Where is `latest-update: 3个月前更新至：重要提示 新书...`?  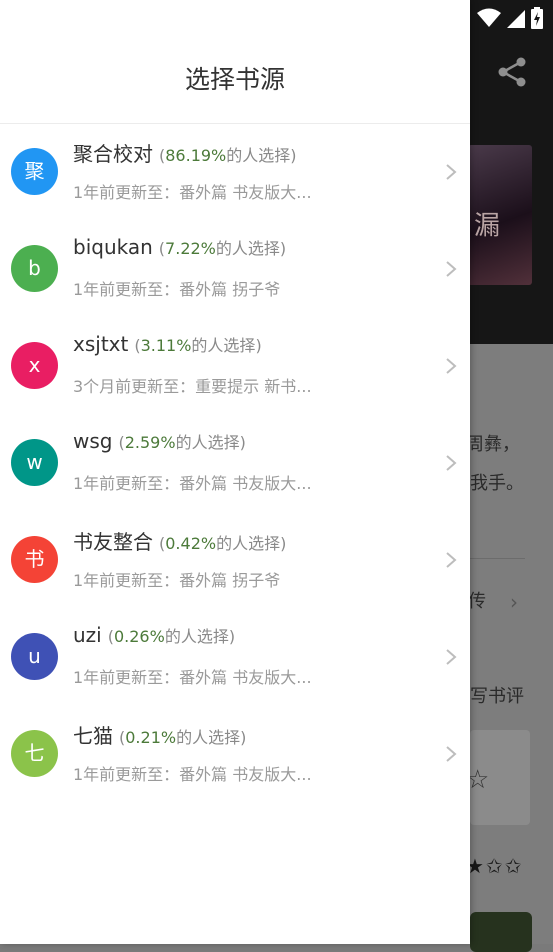 latest-update: 3个月前更新至：重要提示 新书... is located at coordinates (192, 386).